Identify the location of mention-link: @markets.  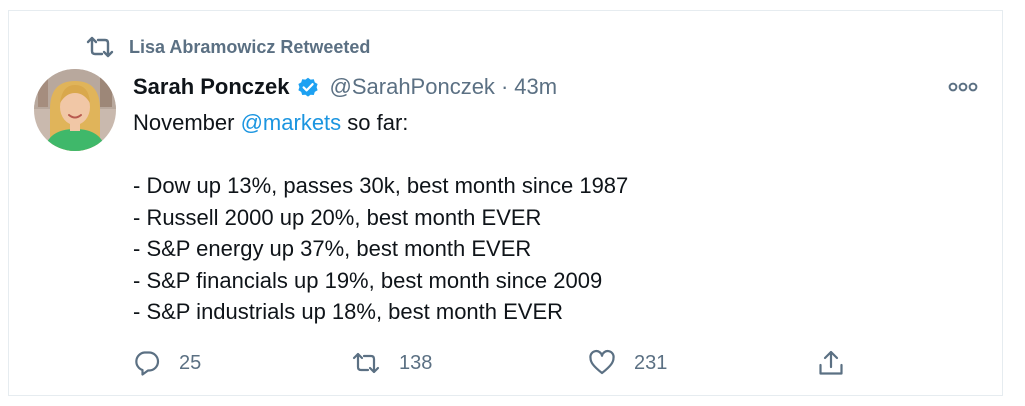
(291, 122).